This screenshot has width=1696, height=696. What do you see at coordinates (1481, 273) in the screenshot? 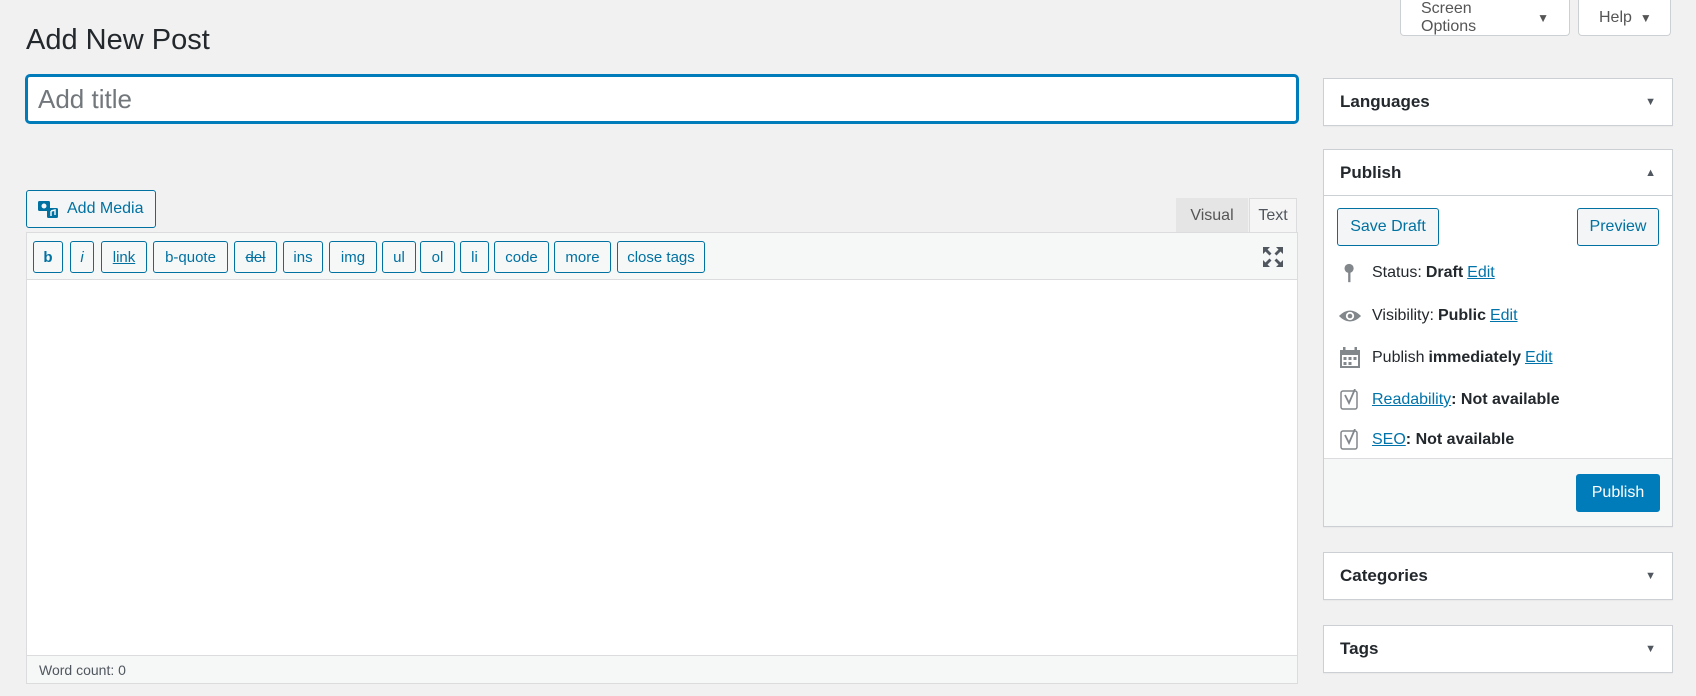
I see `edit-status-link: Edit` at bounding box center [1481, 273].